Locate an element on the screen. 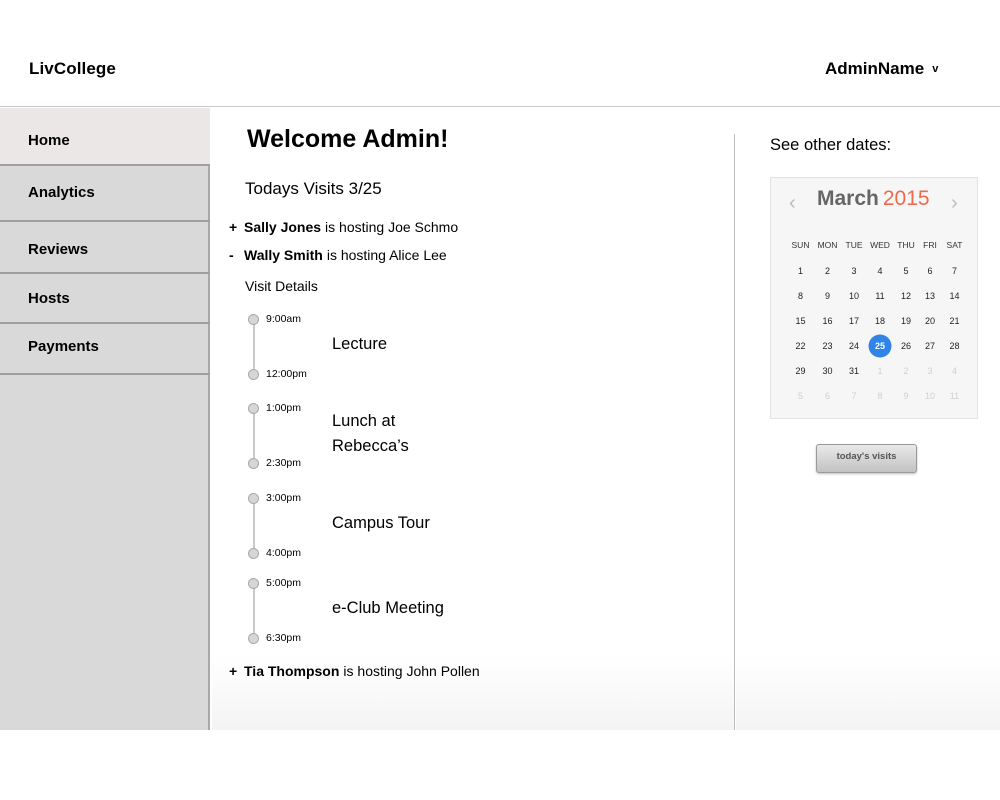  calendar-day-number: 21 is located at coordinates (954, 320).